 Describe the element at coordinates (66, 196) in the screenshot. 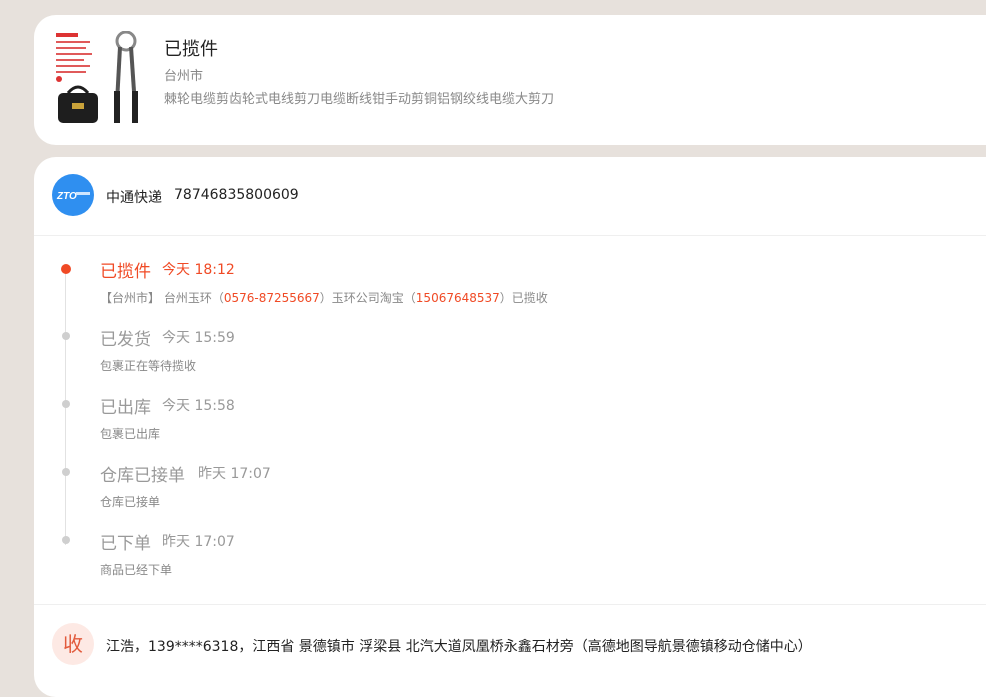

I see `carrier-logo-mark: ZTO` at that location.